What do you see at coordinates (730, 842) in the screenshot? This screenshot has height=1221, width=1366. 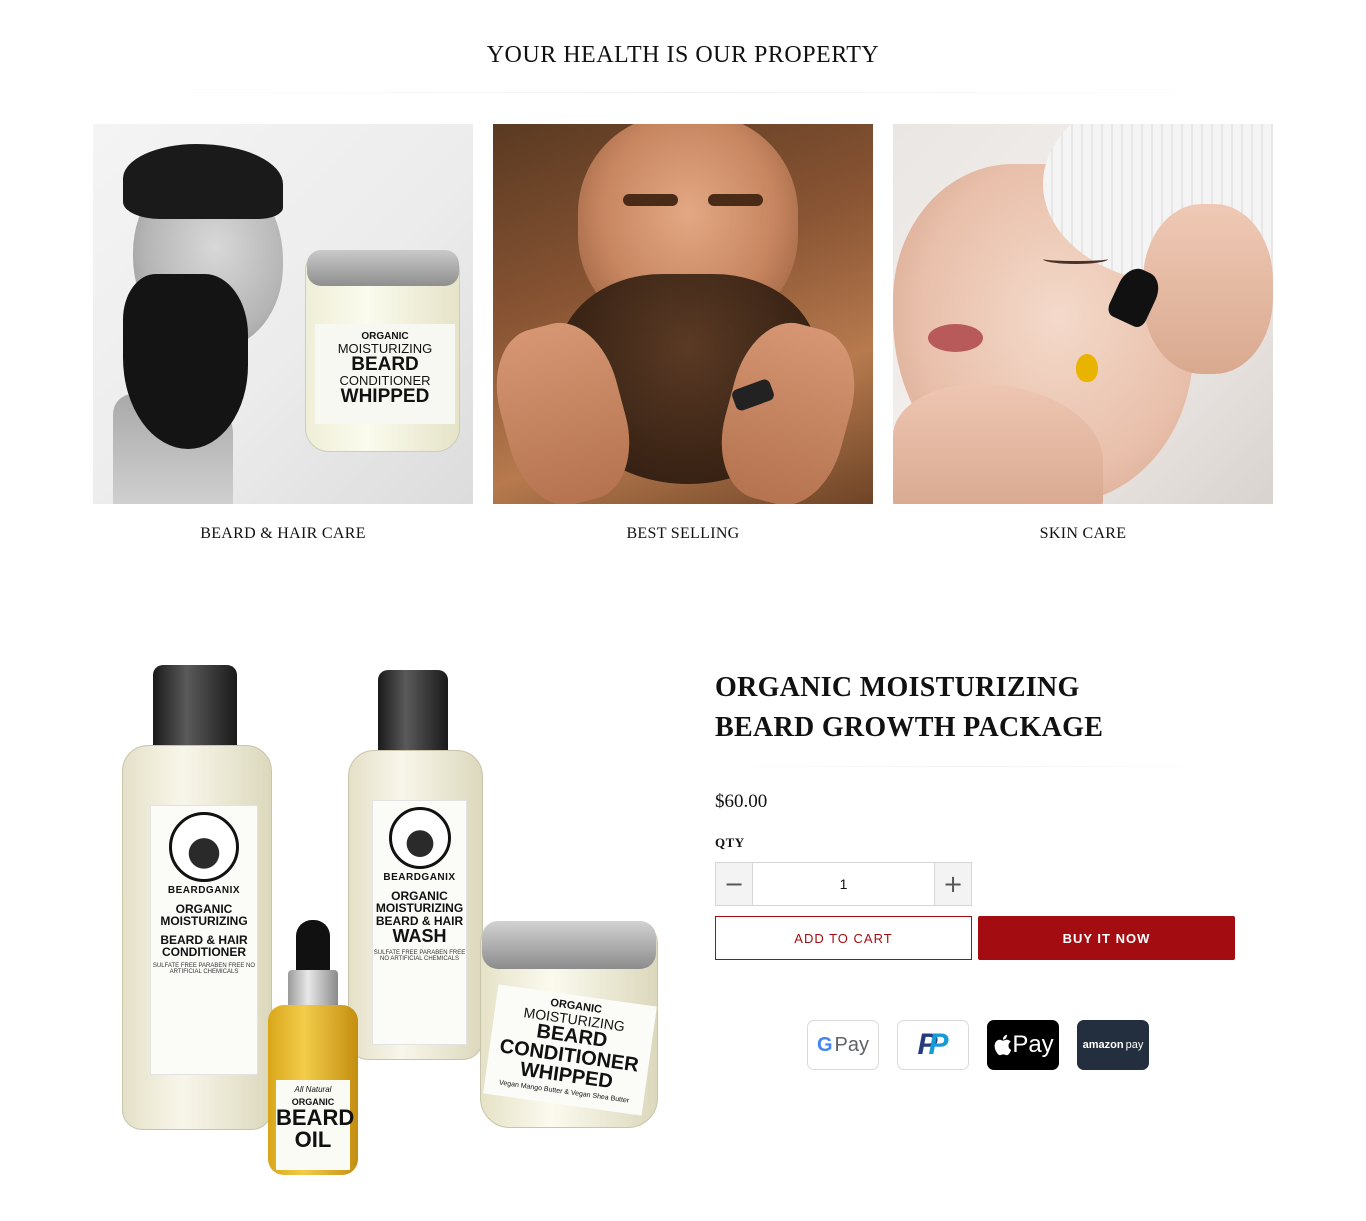 I see `qty-label: QTY` at bounding box center [730, 842].